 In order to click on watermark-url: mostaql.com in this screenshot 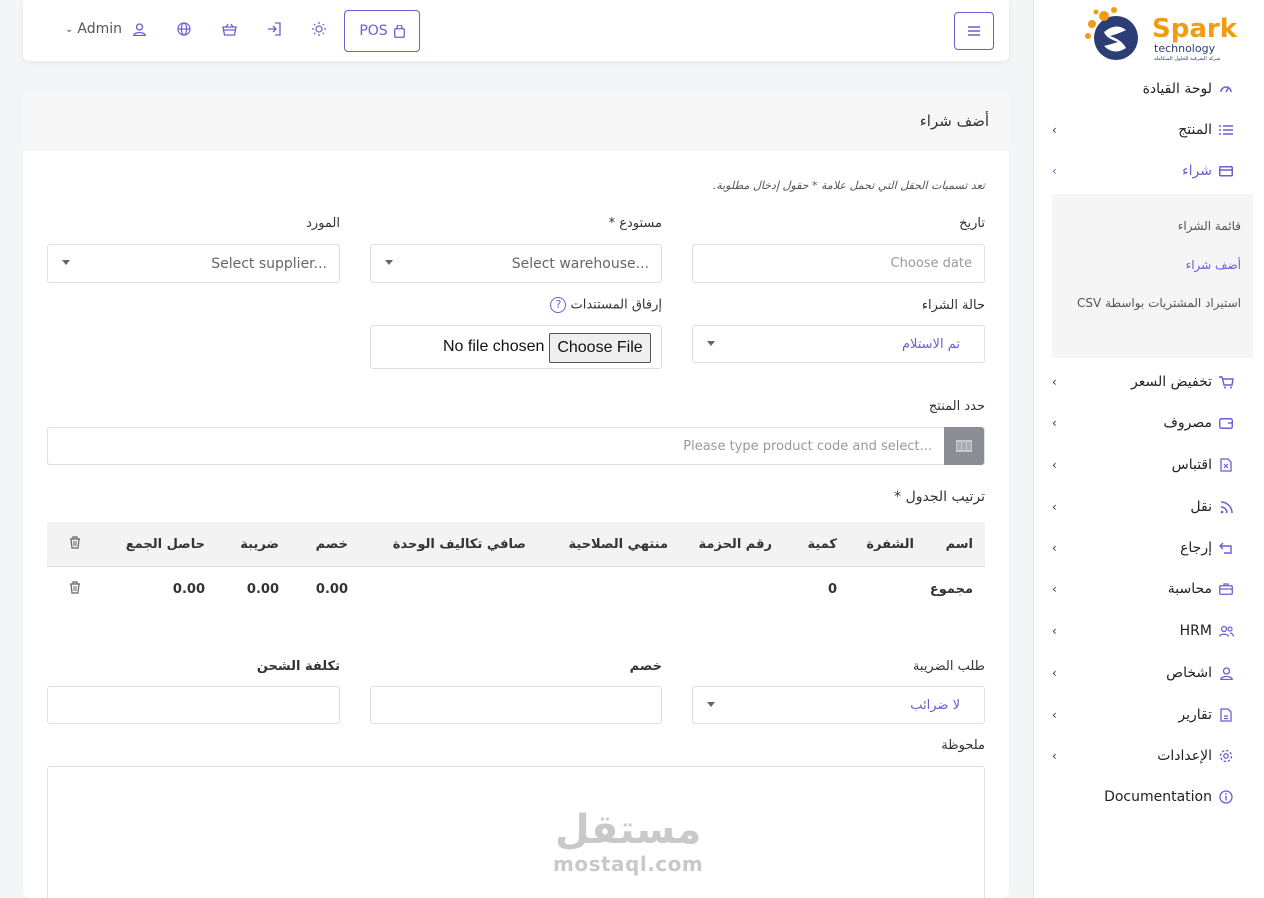, I will do `click(628, 864)`.